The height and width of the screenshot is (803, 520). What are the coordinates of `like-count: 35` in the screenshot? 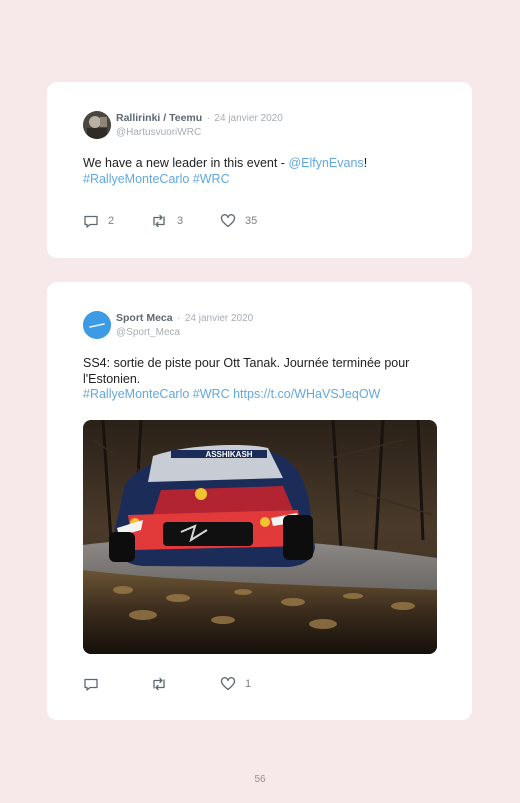 It's located at (251, 221).